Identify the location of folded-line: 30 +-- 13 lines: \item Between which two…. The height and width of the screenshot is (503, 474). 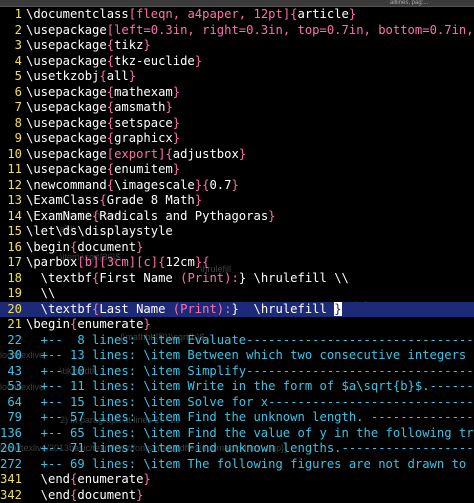
(237, 356).